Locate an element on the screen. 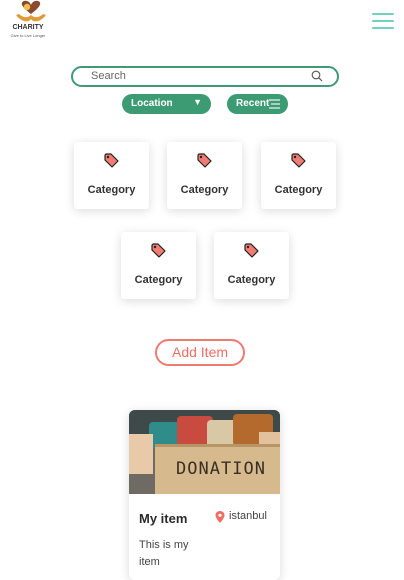  item-photo: DONATION is located at coordinates (204, 452).